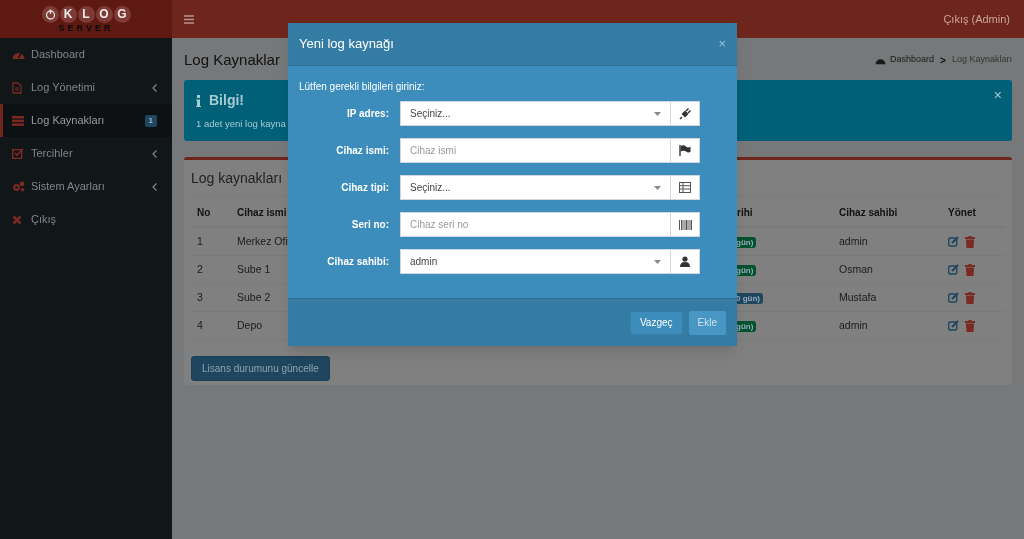 This screenshot has width=1024, height=539. Describe the element at coordinates (685, 224) in the screenshot. I see `barcode-icon` at that location.